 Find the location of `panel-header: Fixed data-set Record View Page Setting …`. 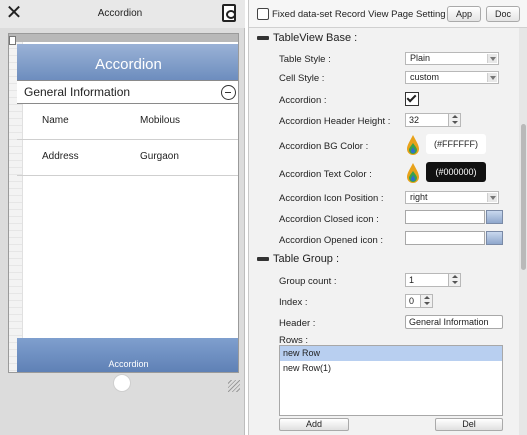

panel-header: Fixed data-set Record View Page Setting … is located at coordinates (388, 14).